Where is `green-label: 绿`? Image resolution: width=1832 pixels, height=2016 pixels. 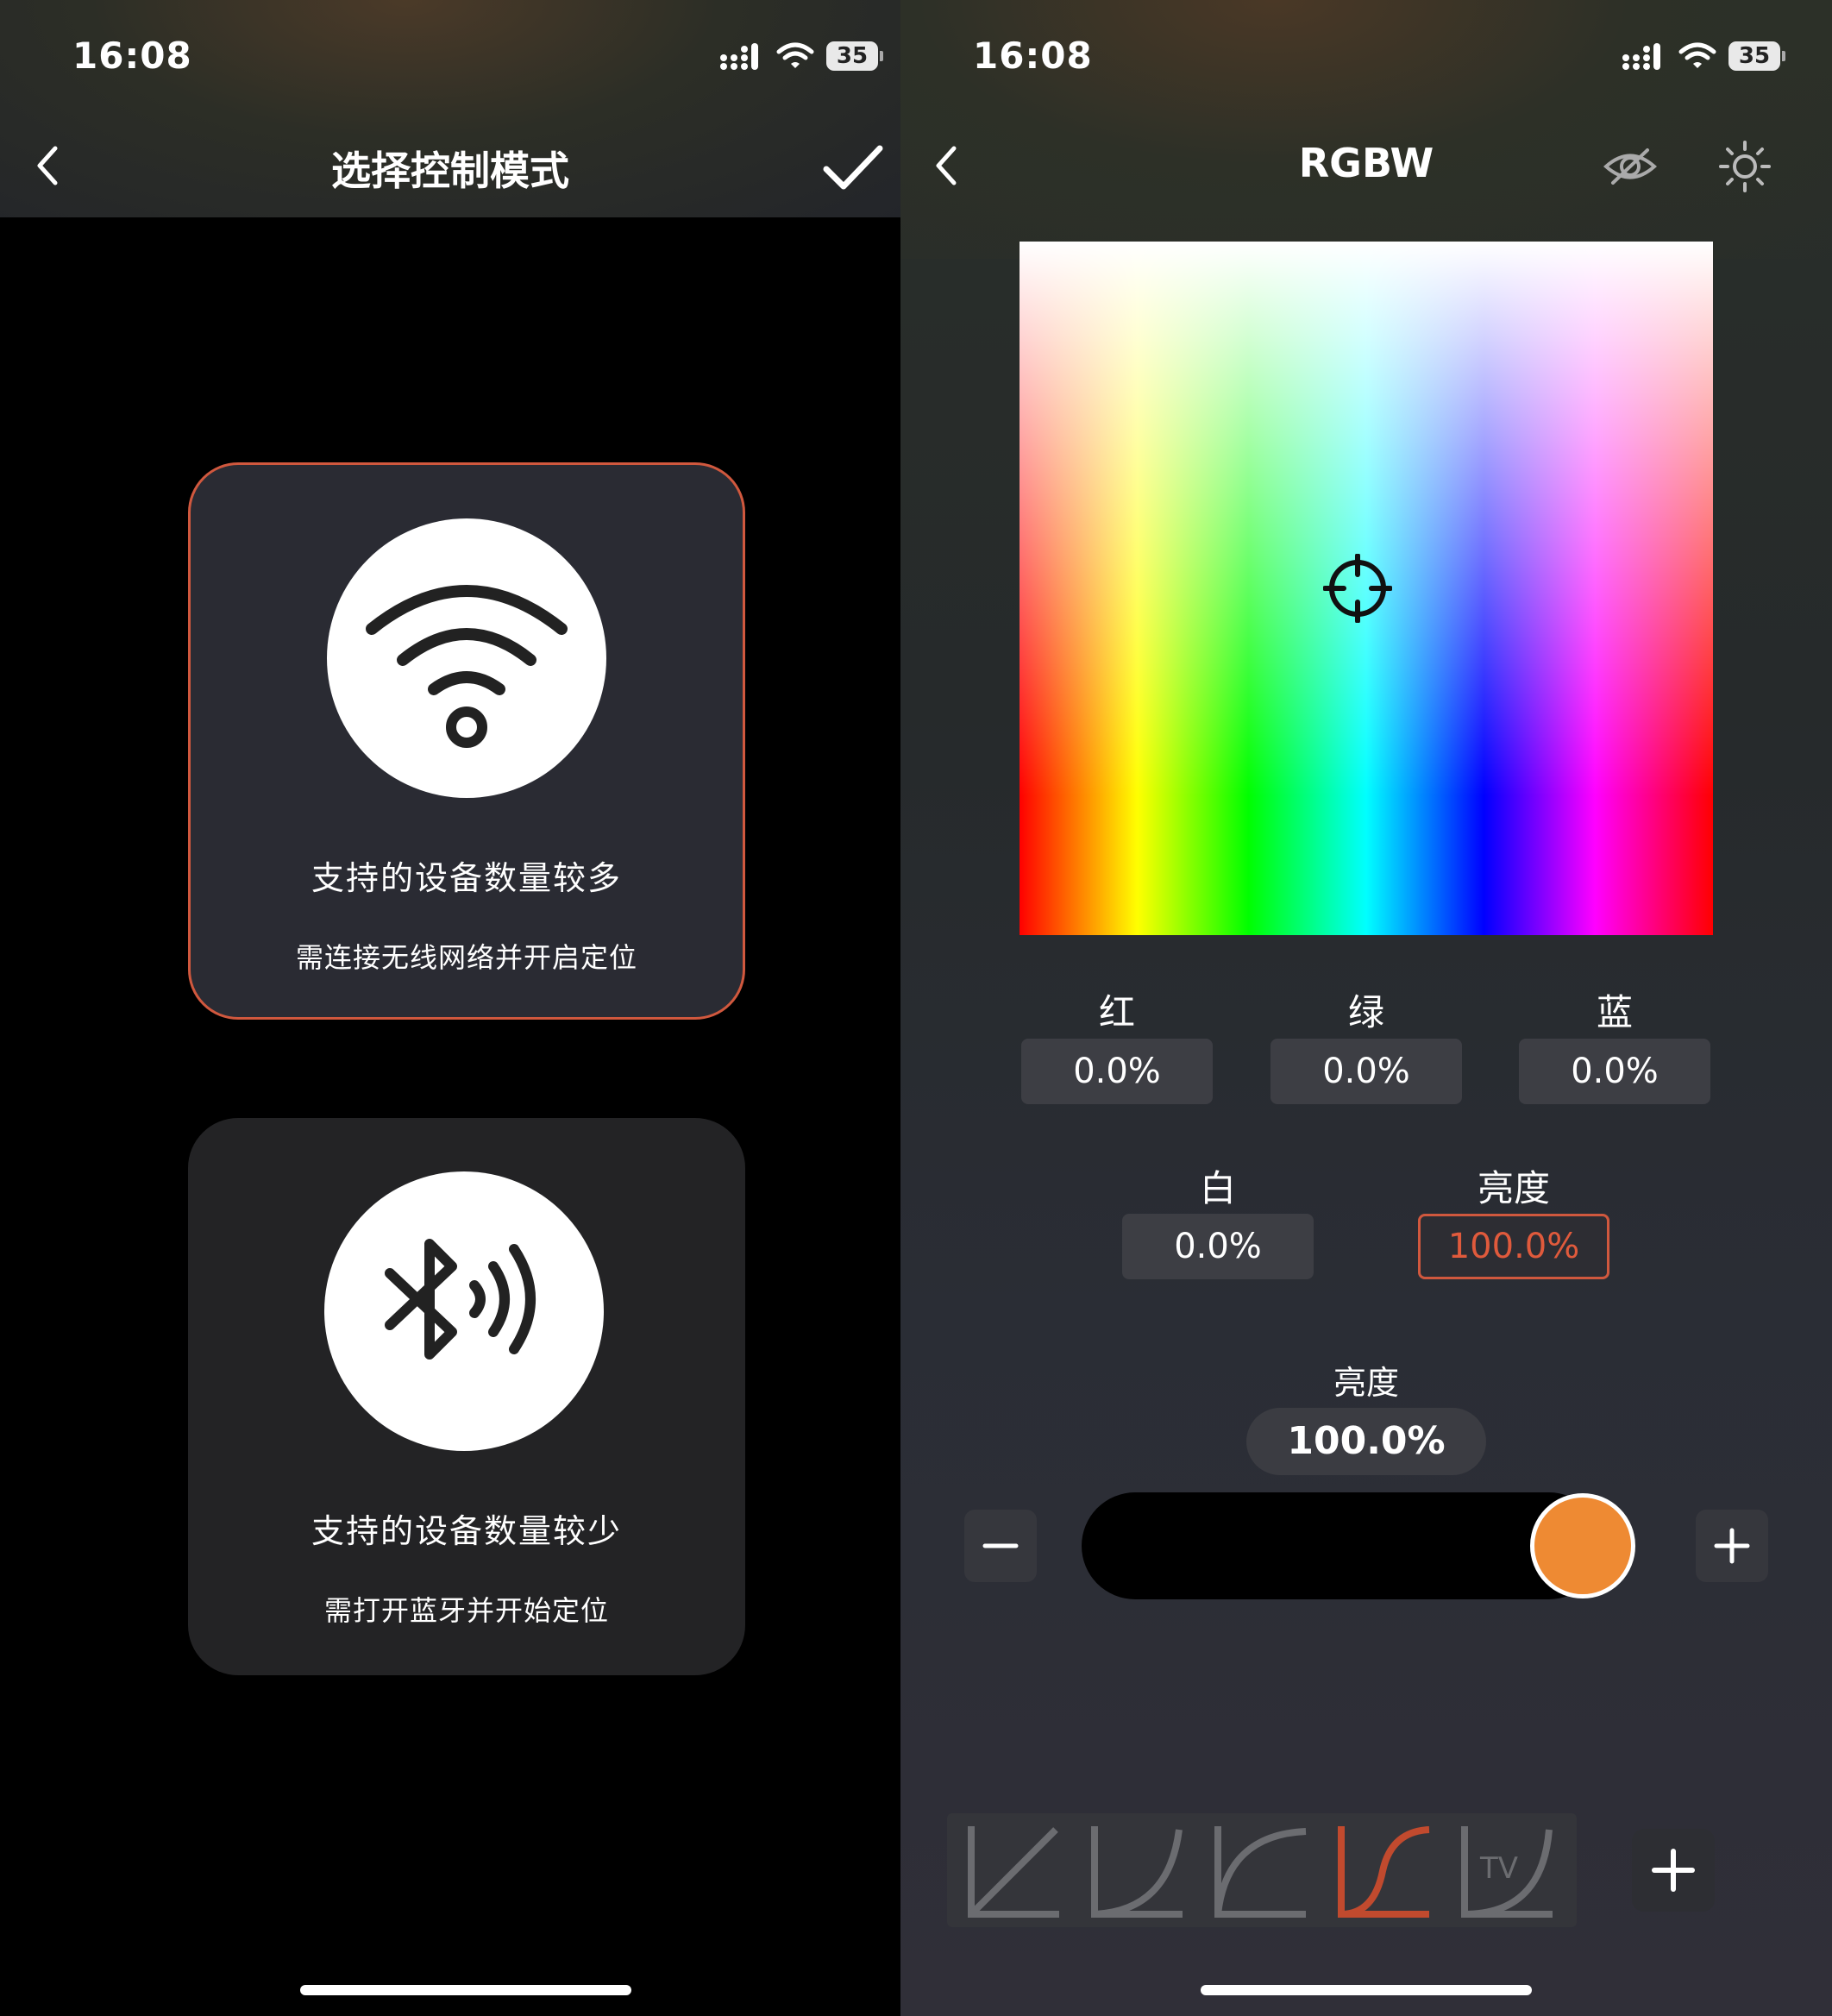
green-label: 绿 is located at coordinates (1365, 1012).